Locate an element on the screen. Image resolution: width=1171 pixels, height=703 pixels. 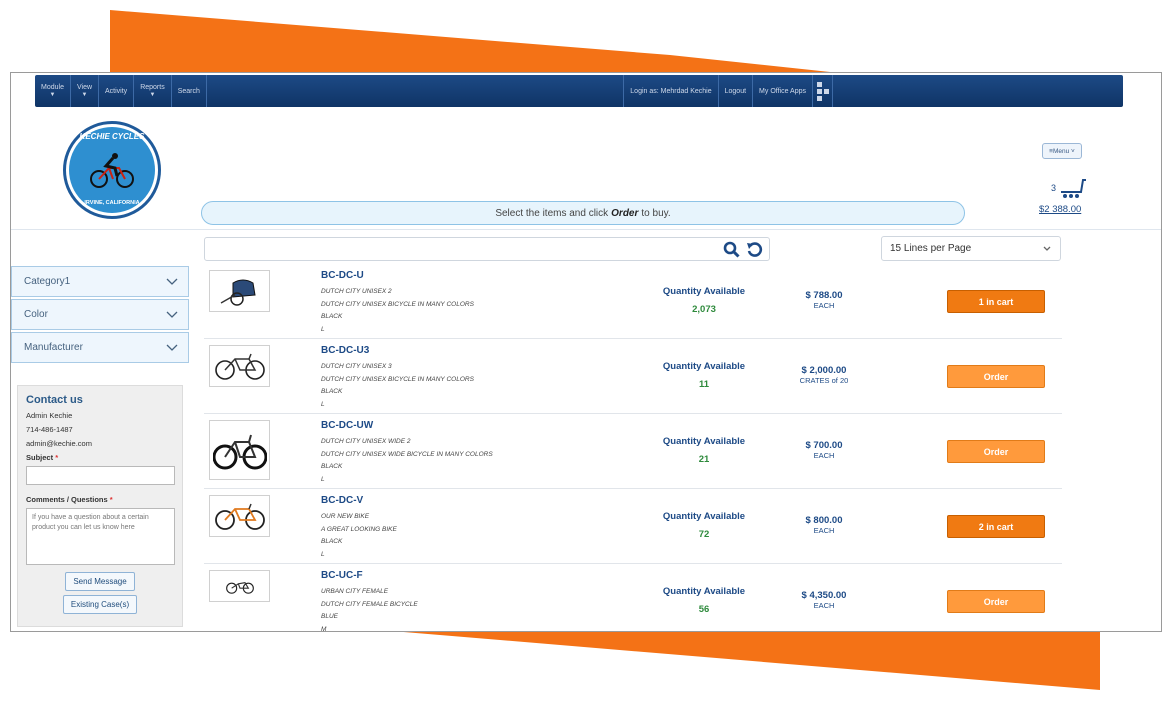
nav-activity: Activity is located at coordinates (117, 91).